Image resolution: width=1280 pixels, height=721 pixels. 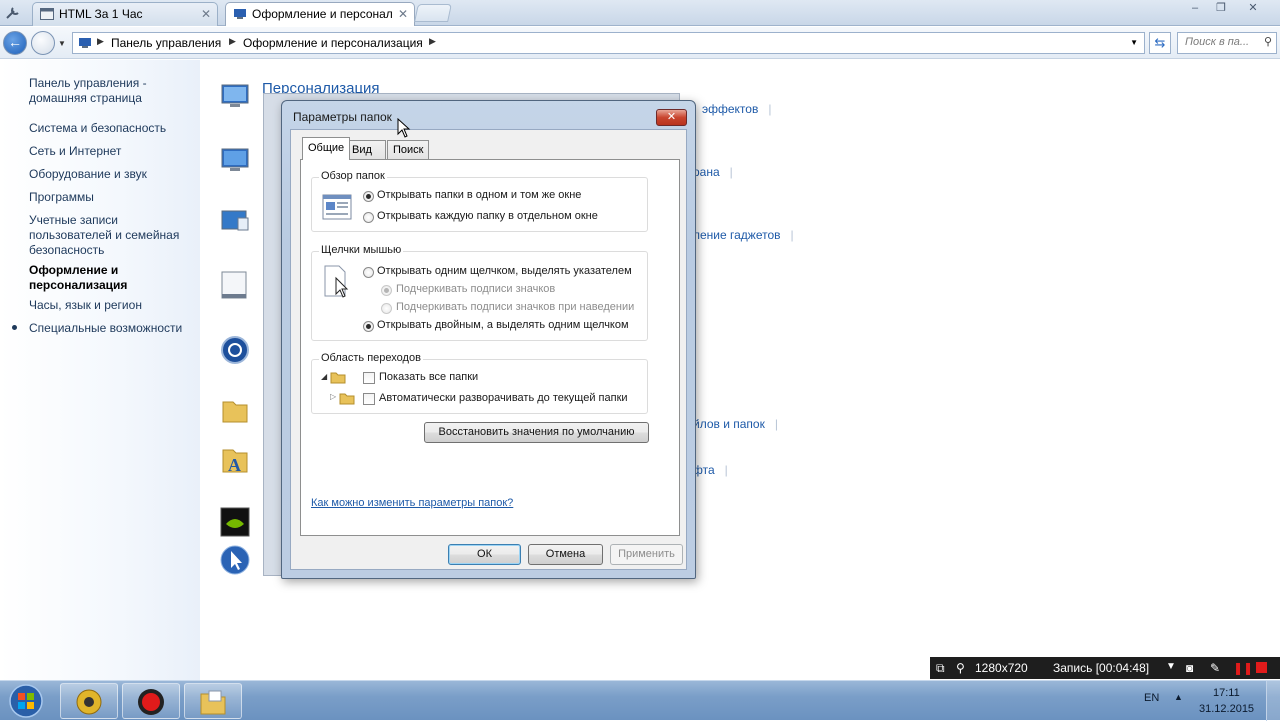 What do you see at coordinates (235, 350) in the screenshot?
I see `ease-of-access-icon` at bounding box center [235, 350].